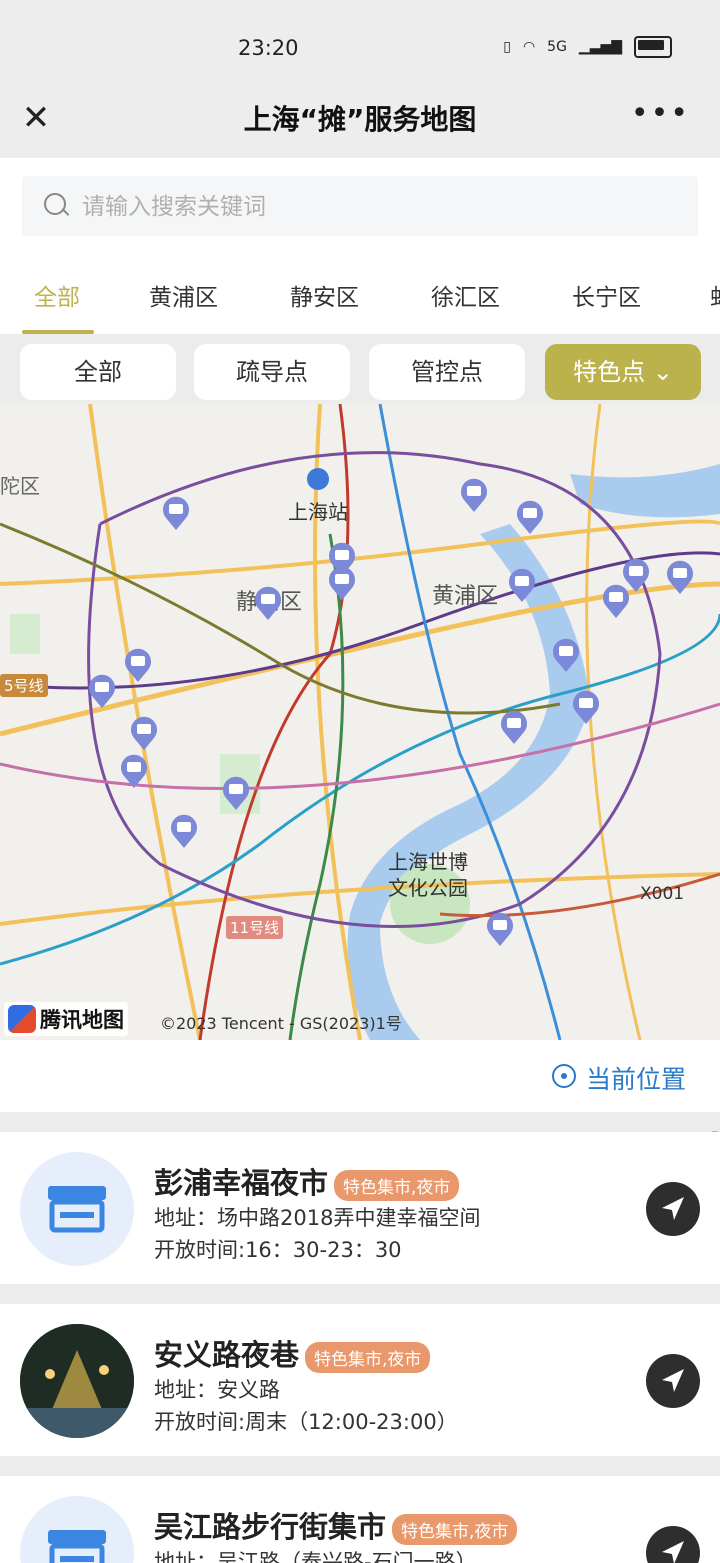 The image size is (720, 1563). What do you see at coordinates (315, 1556) in the screenshot?
I see `market-address: 地址：吴江路（泰兴路-石门一路）` at bounding box center [315, 1556].